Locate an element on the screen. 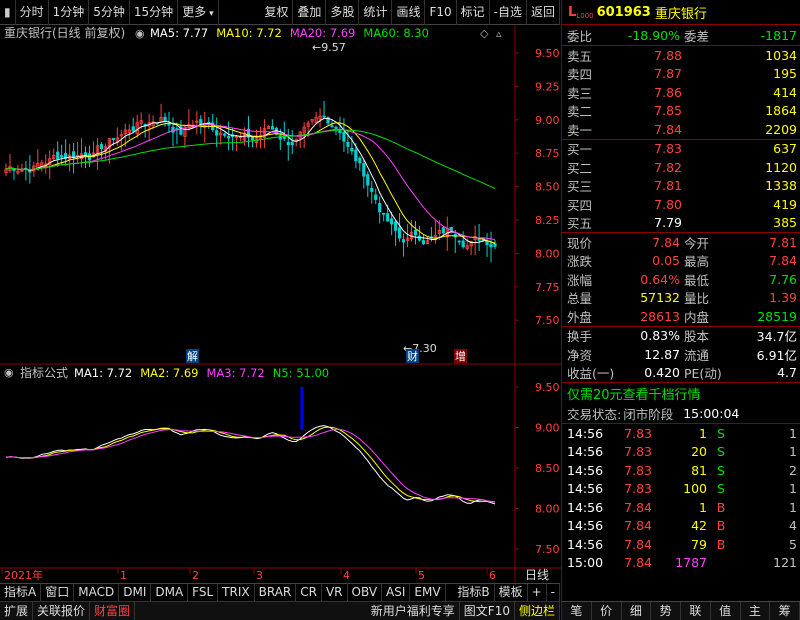  detail-tab: 筹 is located at coordinates (785, 611).